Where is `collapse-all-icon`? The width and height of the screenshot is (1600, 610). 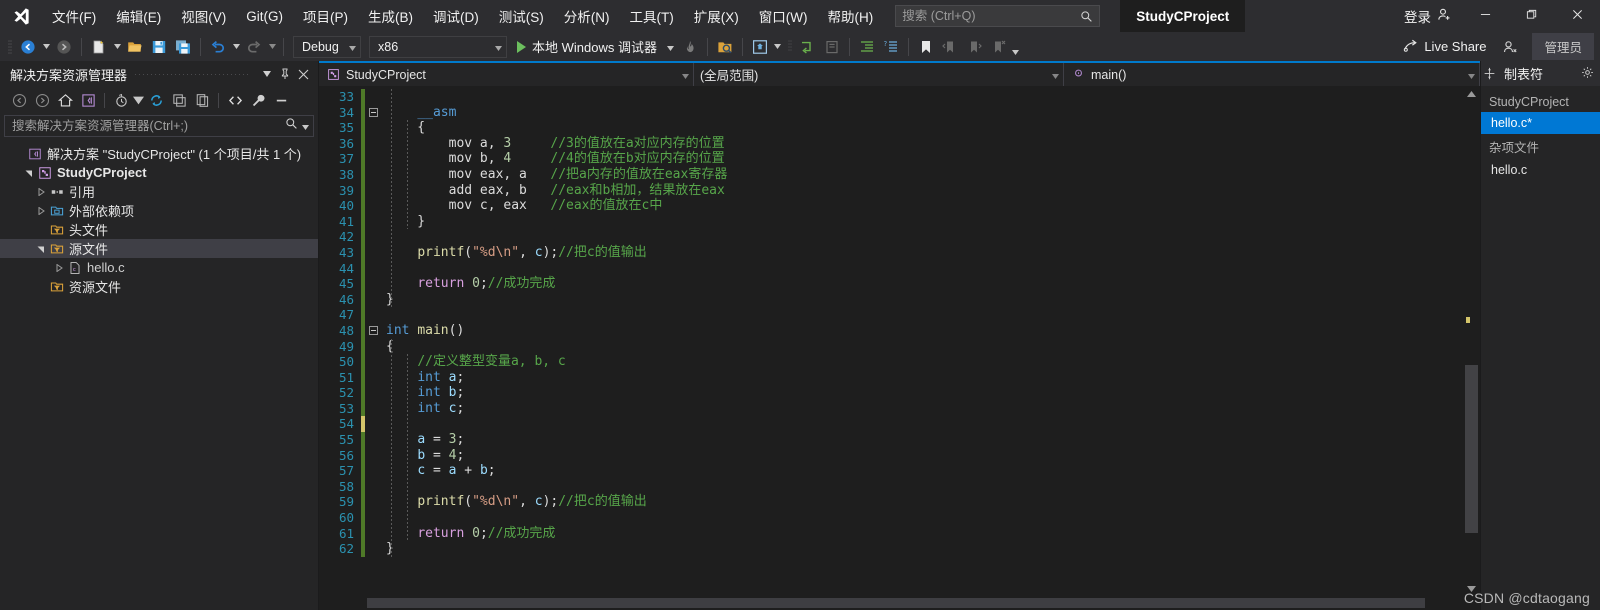
collapse-all-icon is located at coordinates (179, 100).